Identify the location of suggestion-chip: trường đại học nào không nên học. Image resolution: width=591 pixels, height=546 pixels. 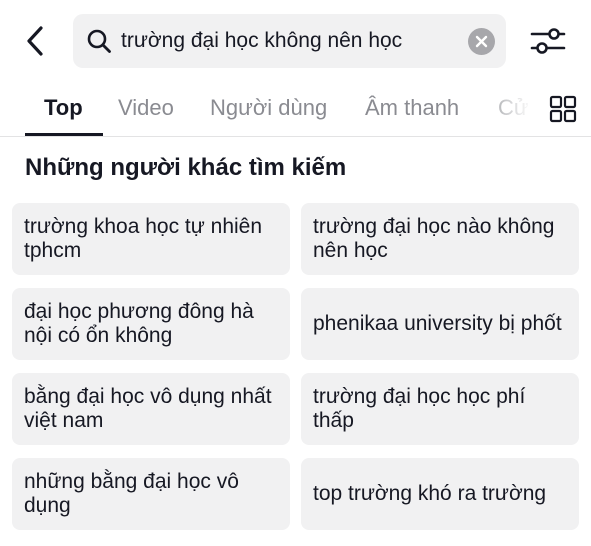
(440, 239).